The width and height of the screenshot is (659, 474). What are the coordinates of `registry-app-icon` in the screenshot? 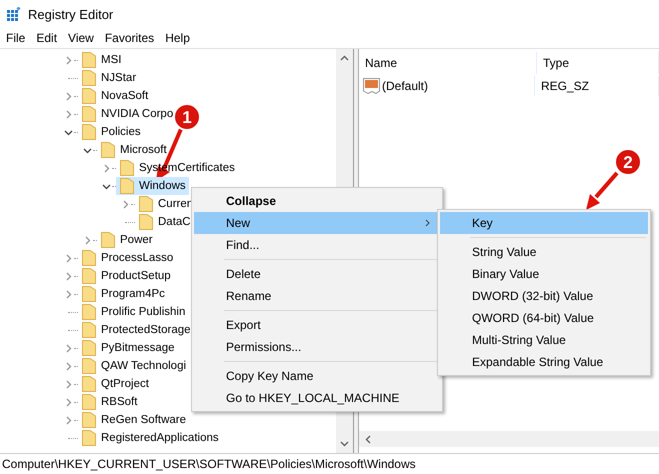 It's located at (14, 14).